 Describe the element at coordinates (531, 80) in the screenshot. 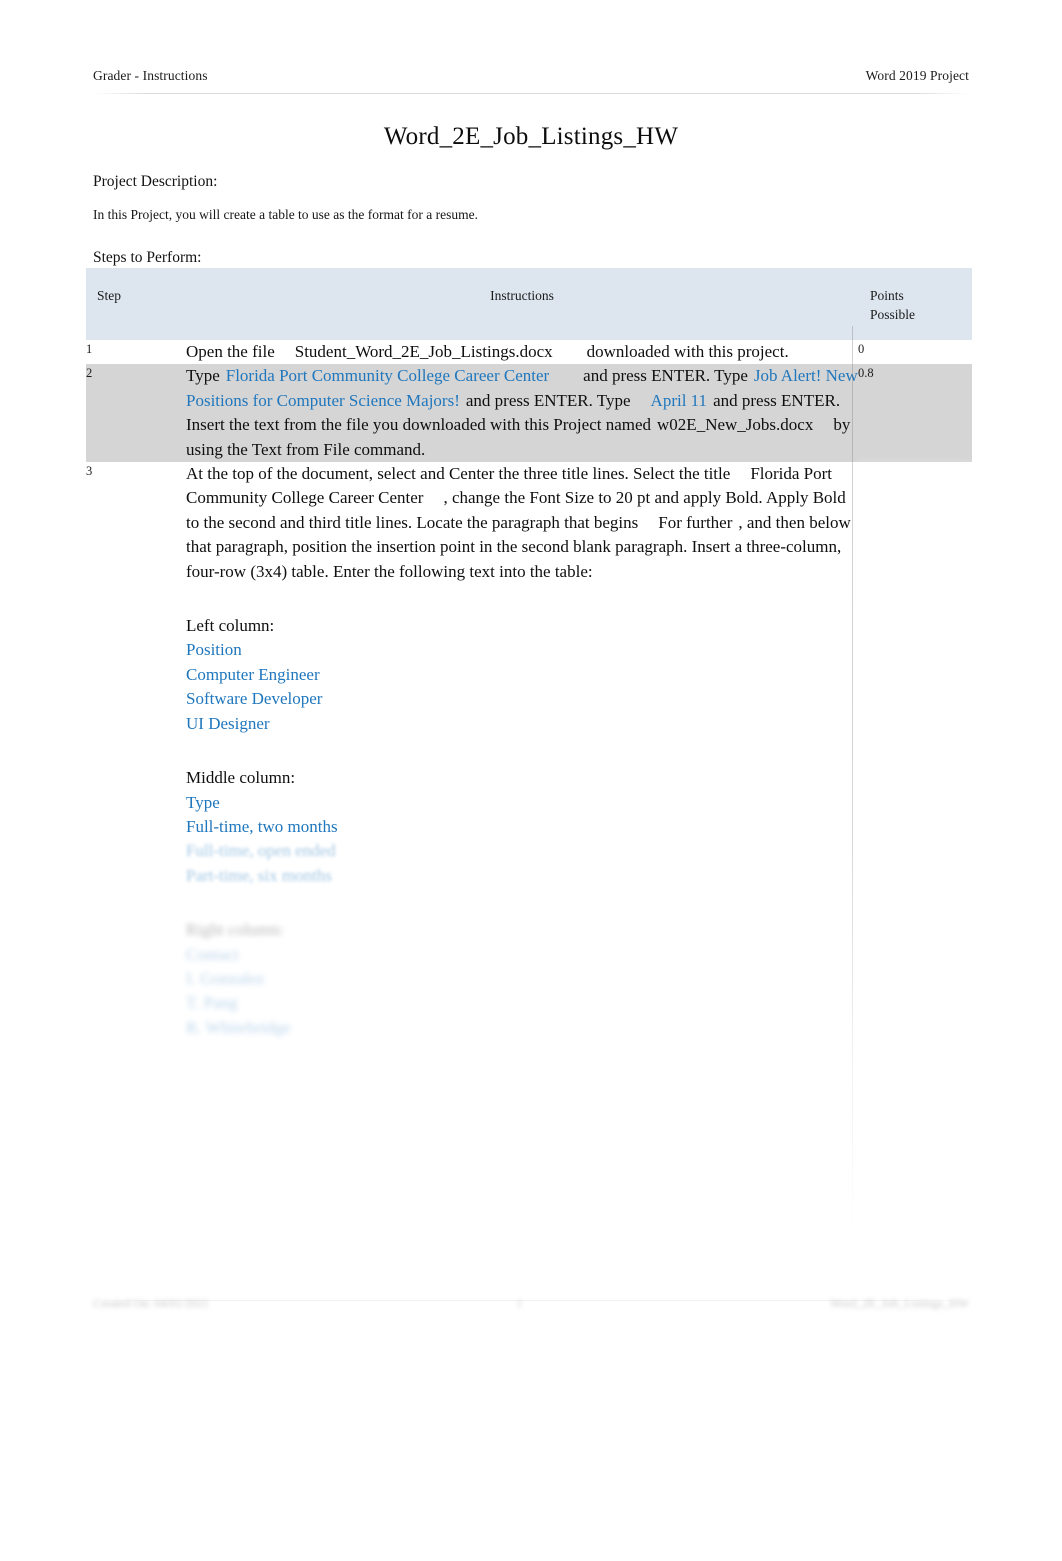

I see `document-header: Grader - Instructions Word 2019 Project` at that location.